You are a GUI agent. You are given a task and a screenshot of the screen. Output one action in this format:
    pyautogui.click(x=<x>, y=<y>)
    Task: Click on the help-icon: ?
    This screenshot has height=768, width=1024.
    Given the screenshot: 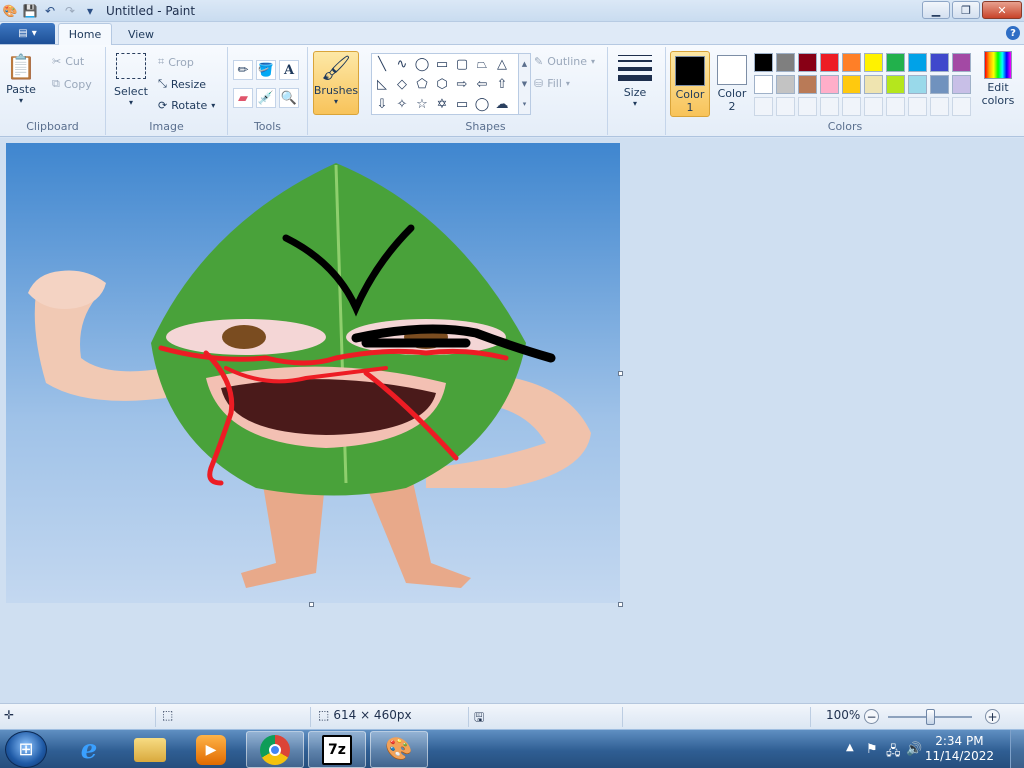 What is the action you would take?
    pyautogui.click(x=1013, y=33)
    